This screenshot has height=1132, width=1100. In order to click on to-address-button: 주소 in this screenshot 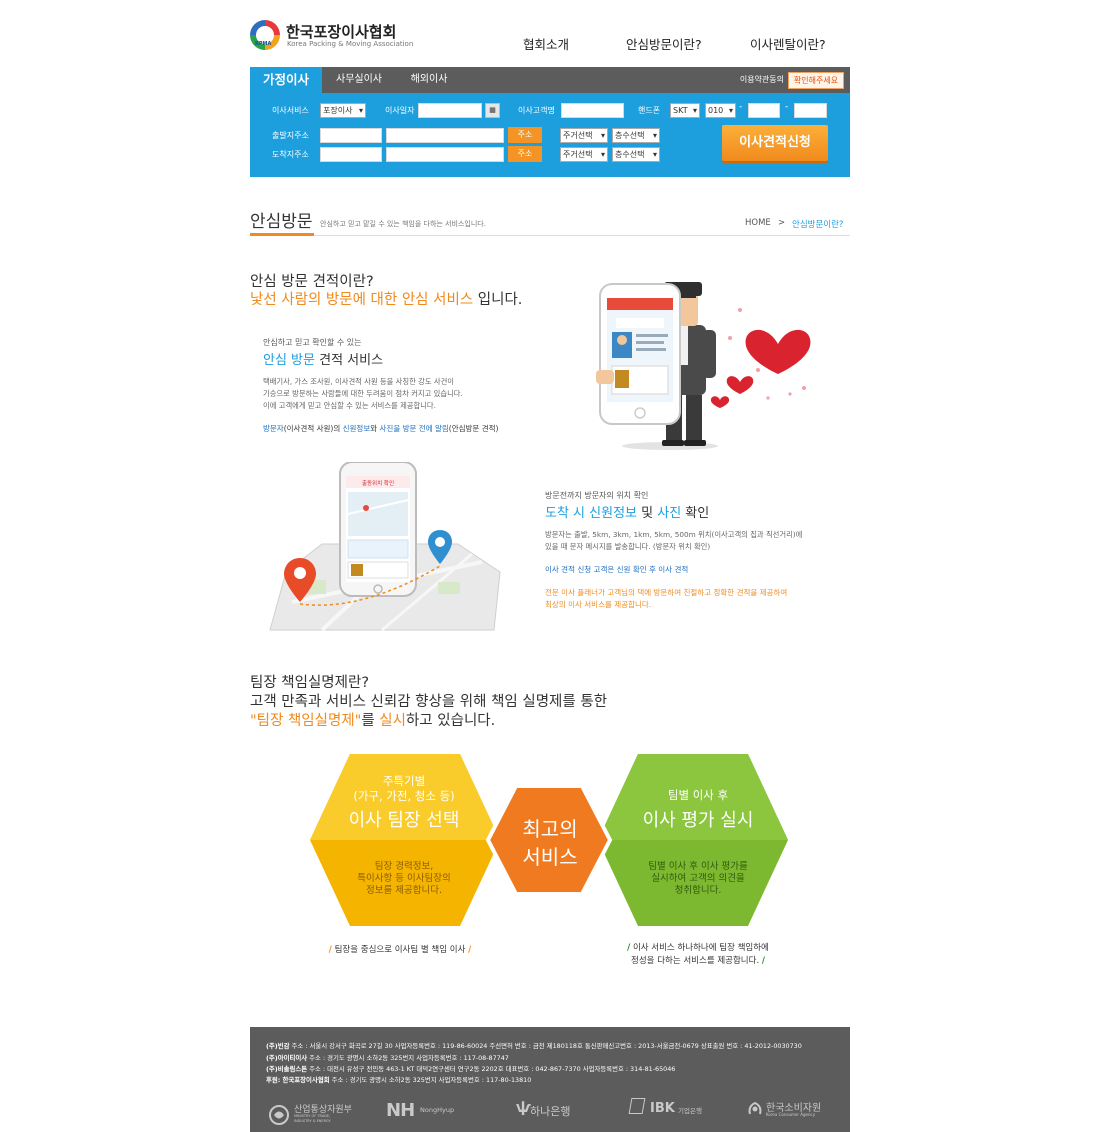, I will do `click(525, 154)`.